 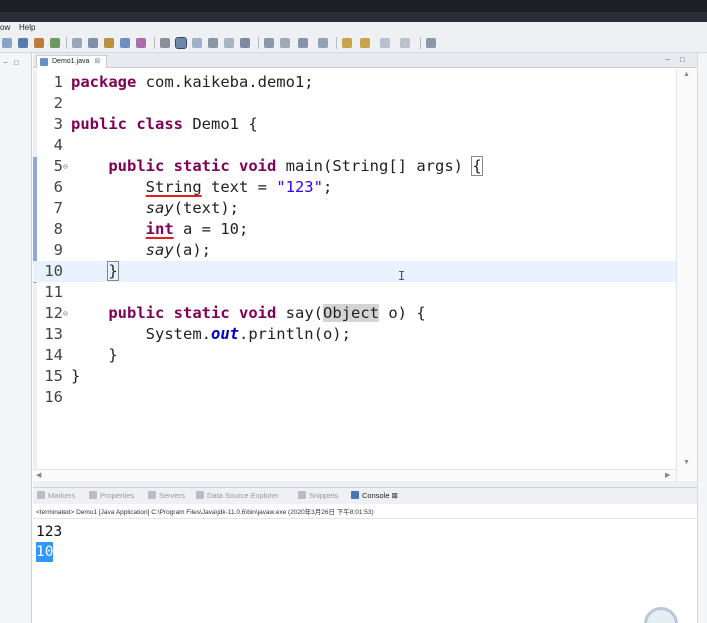 What do you see at coordinates (347, 43) in the screenshot?
I see `toolbar-last-edit-icon` at bounding box center [347, 43].